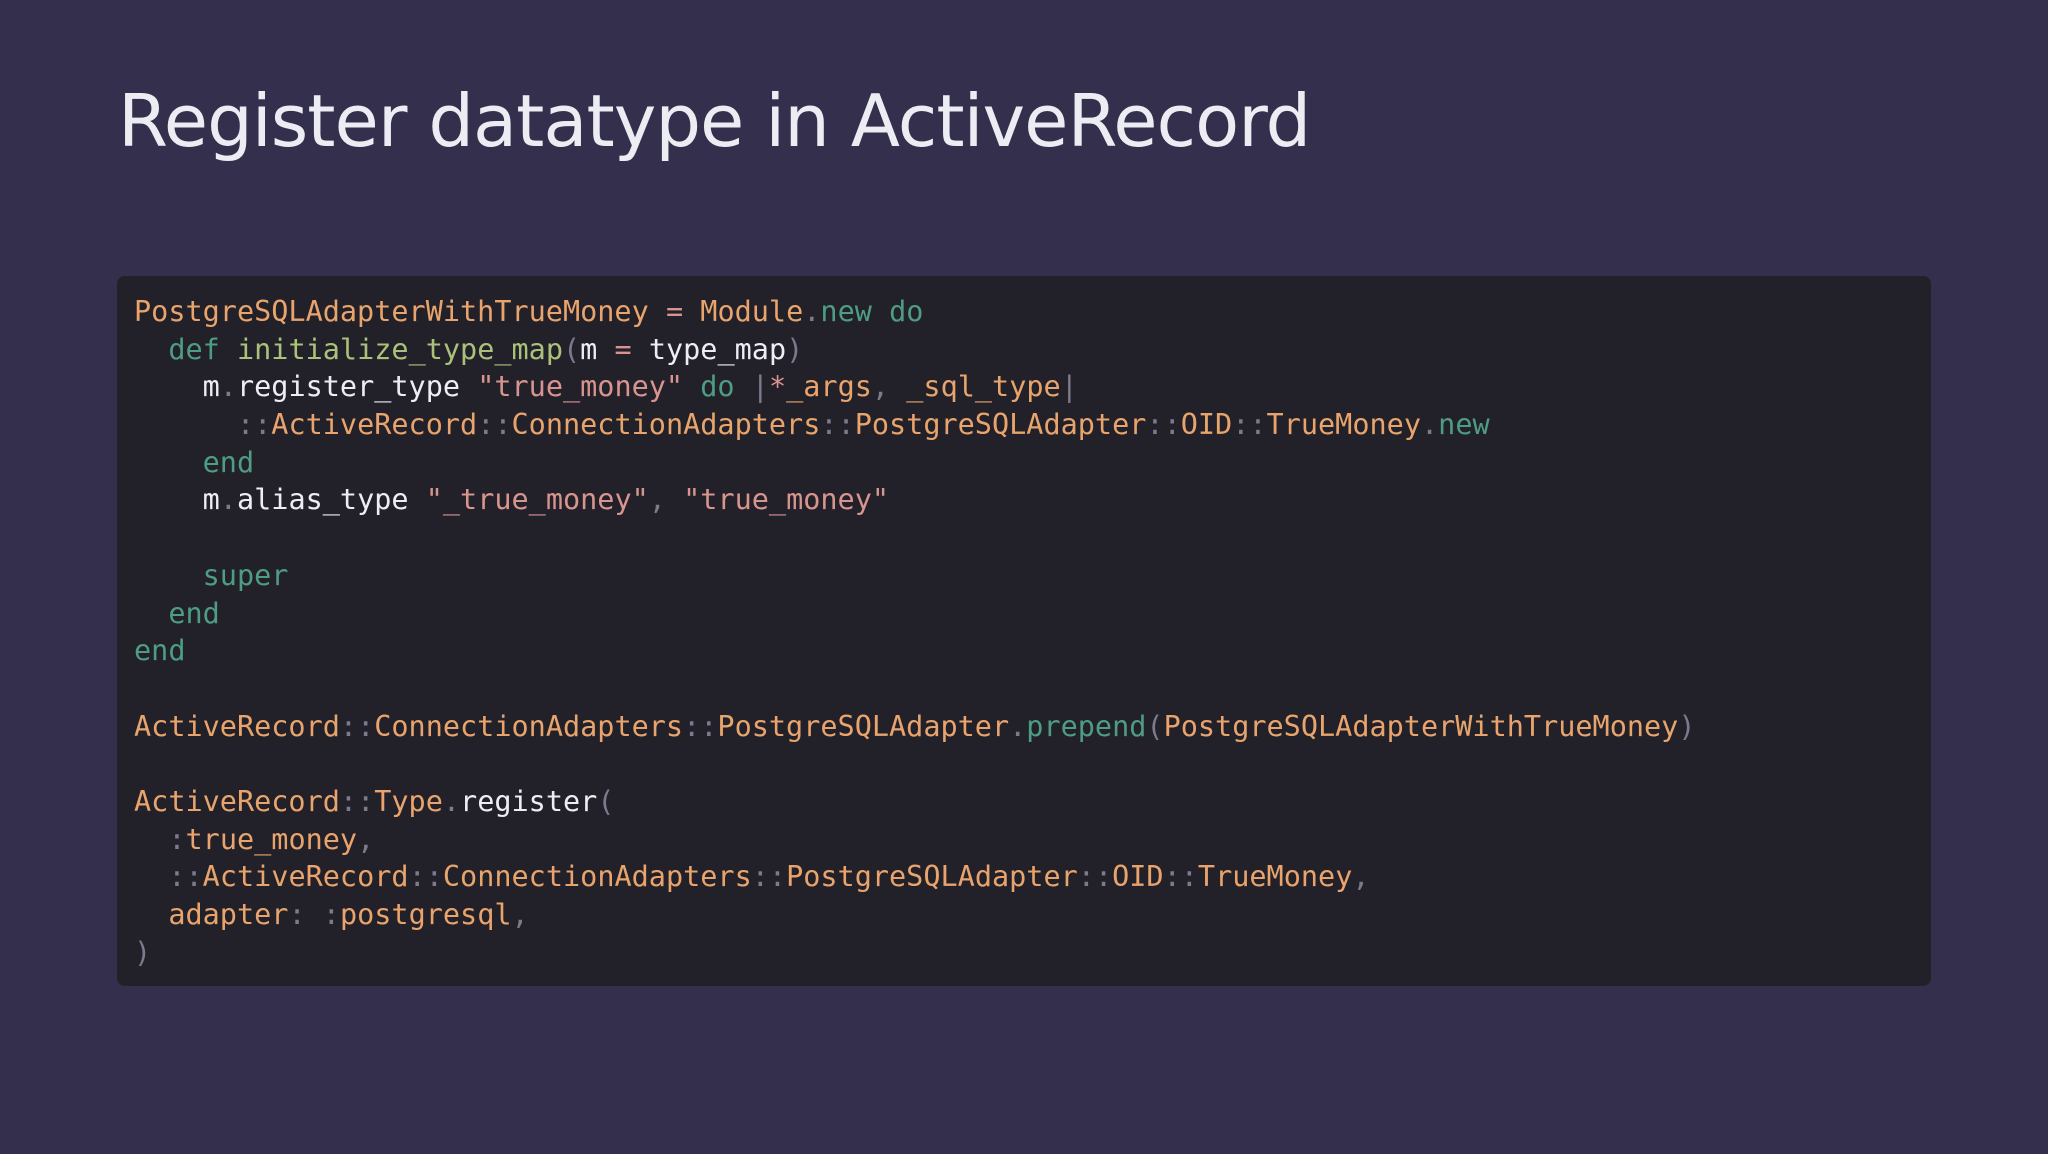 The width and height of the screenshot is (2048, 1154). Describe the element at coordinates (194, 613) in the screenshot. I see `code-token: end` at that location.